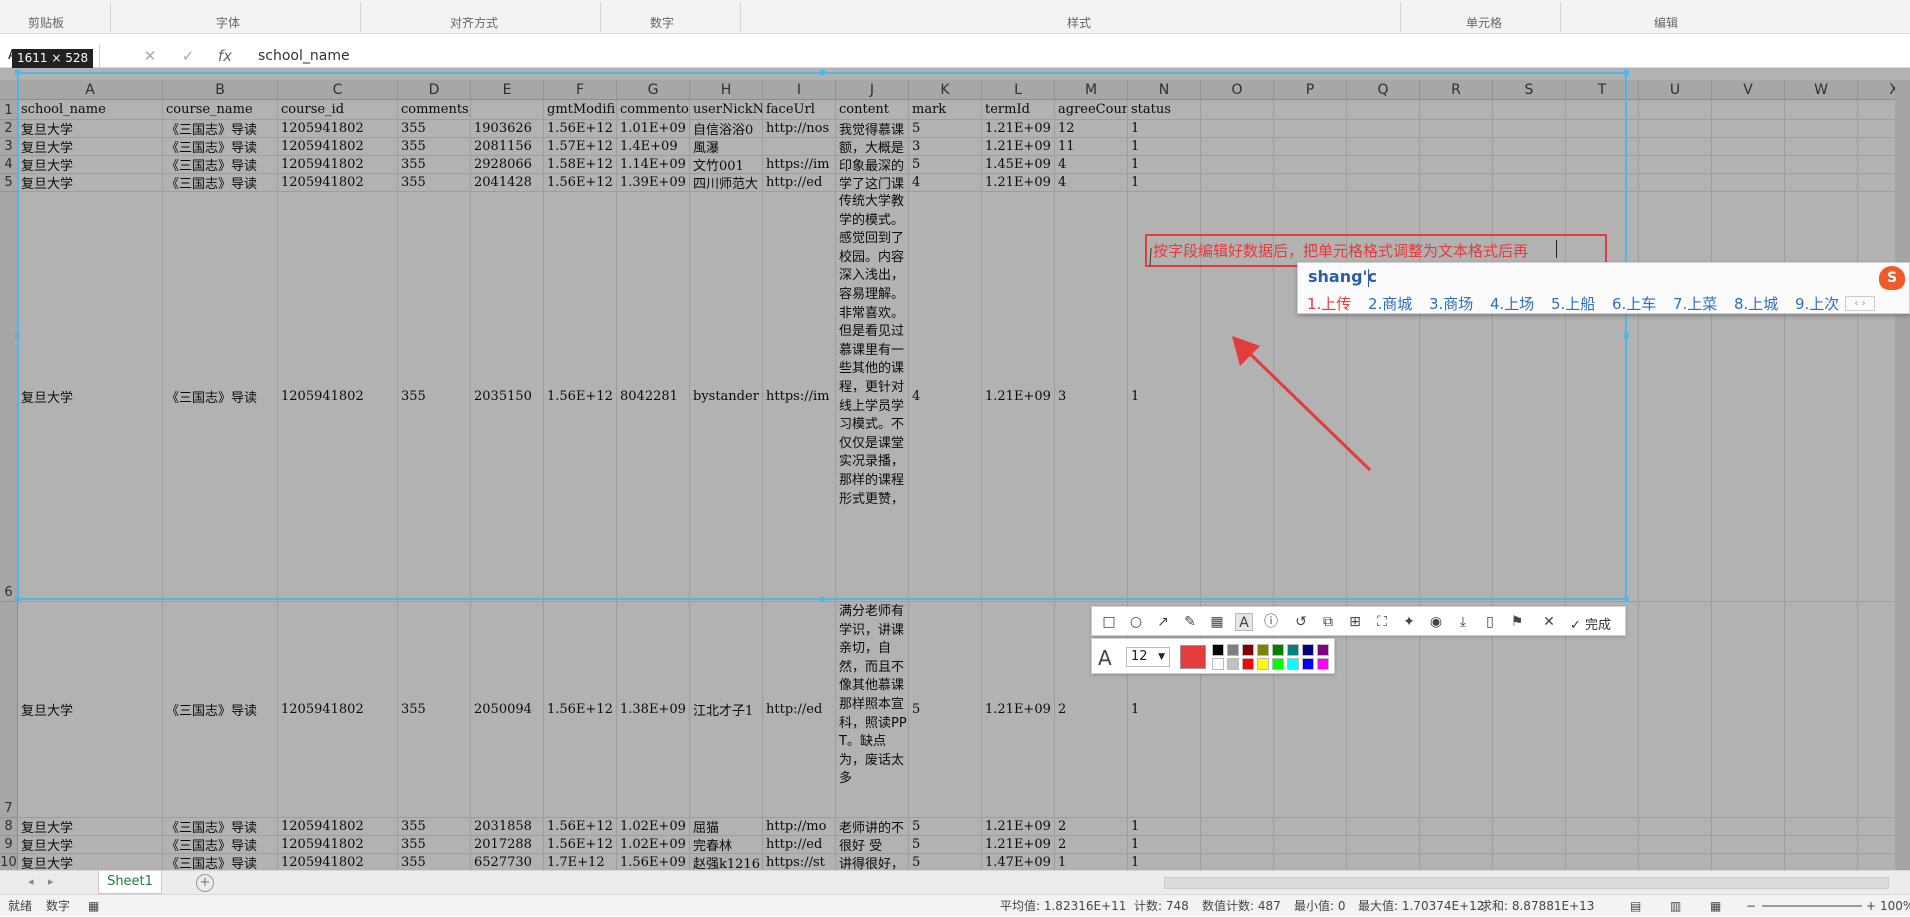  Describe the element at coordinates (726, 845) in the screenshot. I see `table-cell: 完春林` at that location.